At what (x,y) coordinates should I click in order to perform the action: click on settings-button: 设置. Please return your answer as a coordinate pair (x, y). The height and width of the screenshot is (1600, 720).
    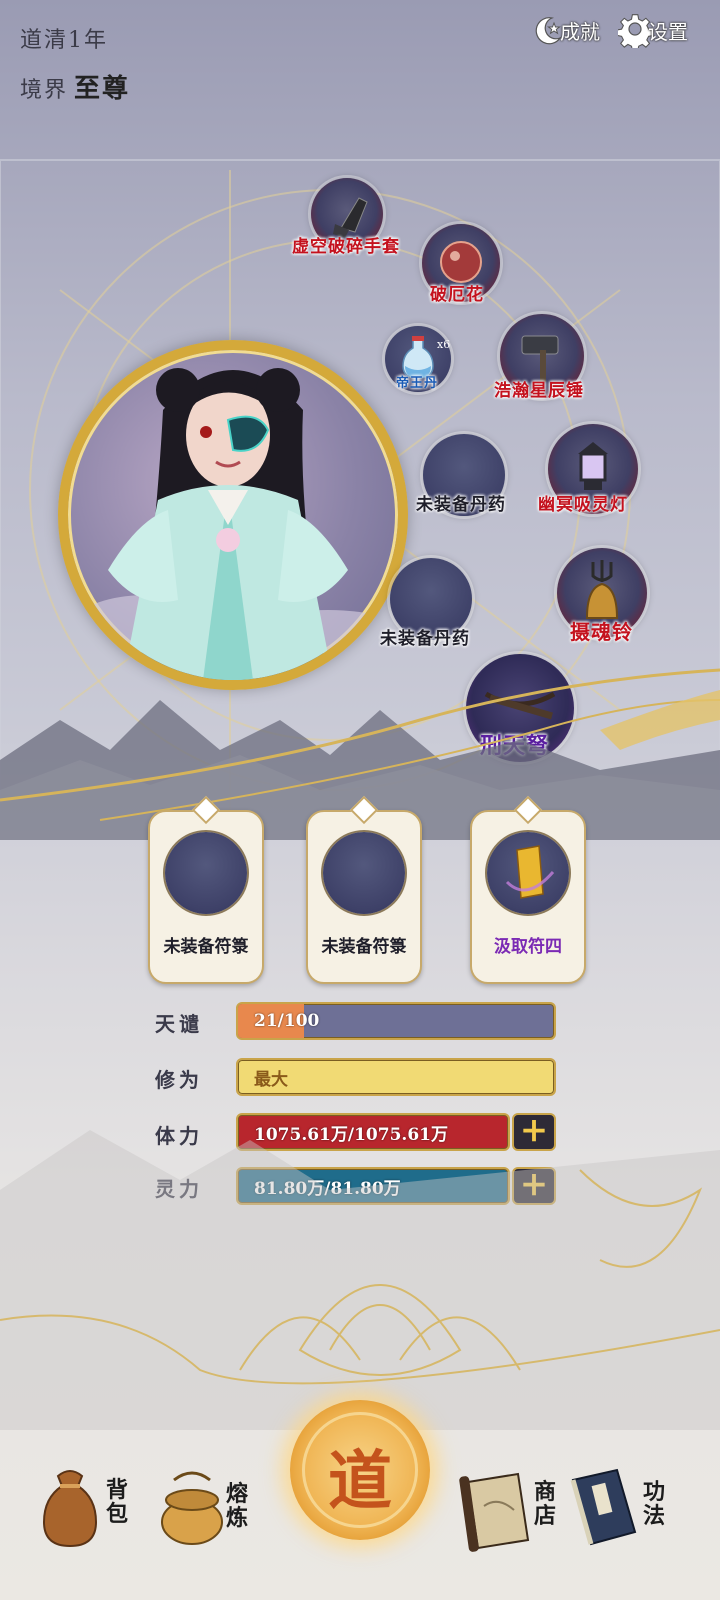
    Looking at the image, I should click on (653, 30).